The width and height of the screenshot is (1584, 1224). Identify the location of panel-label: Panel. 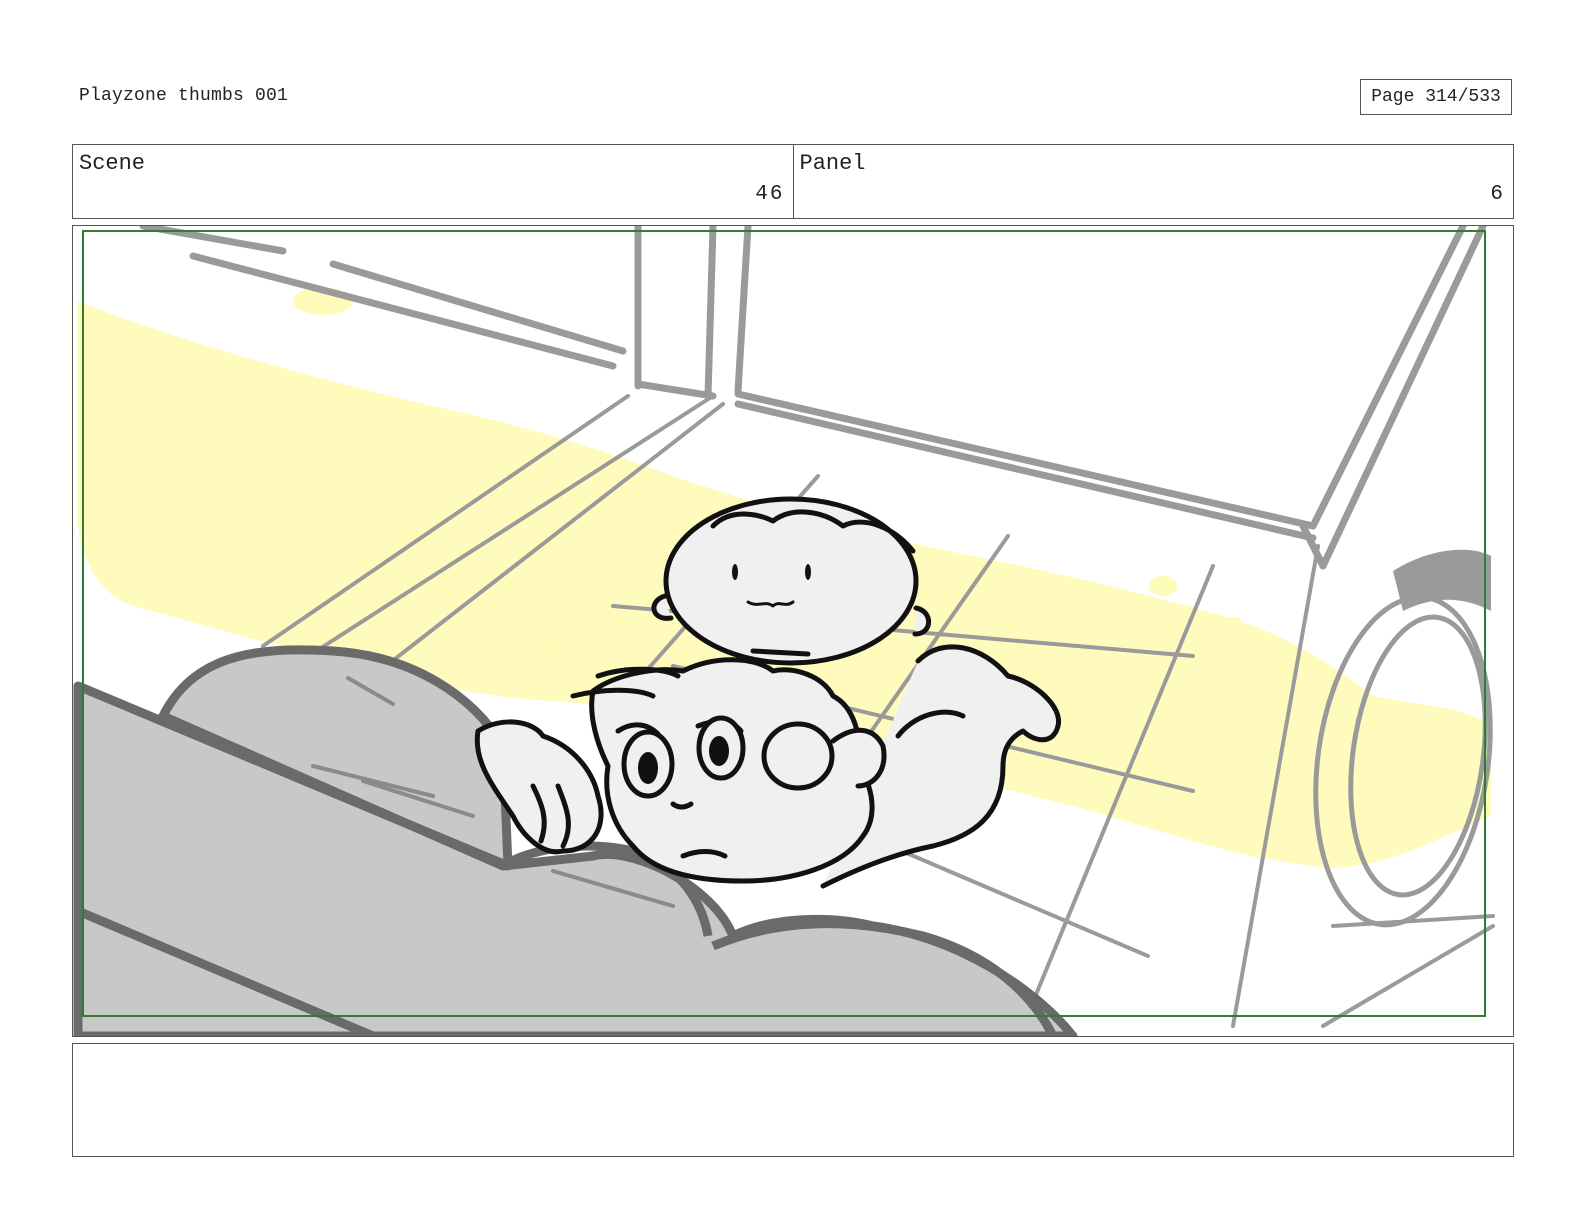
(832, 163).